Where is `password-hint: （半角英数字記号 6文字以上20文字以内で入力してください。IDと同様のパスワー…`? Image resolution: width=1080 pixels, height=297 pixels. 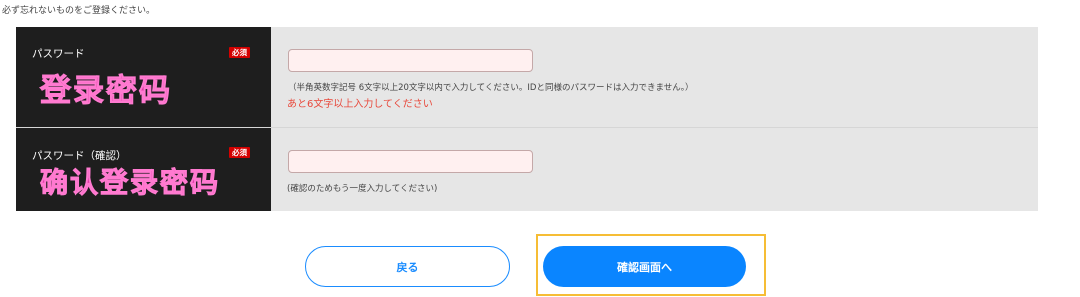 password-hint: （半角英数字記号 6文字以上20文字以内で入力してください。IDと同様のパスワー… is located at coordinates (491, 88).